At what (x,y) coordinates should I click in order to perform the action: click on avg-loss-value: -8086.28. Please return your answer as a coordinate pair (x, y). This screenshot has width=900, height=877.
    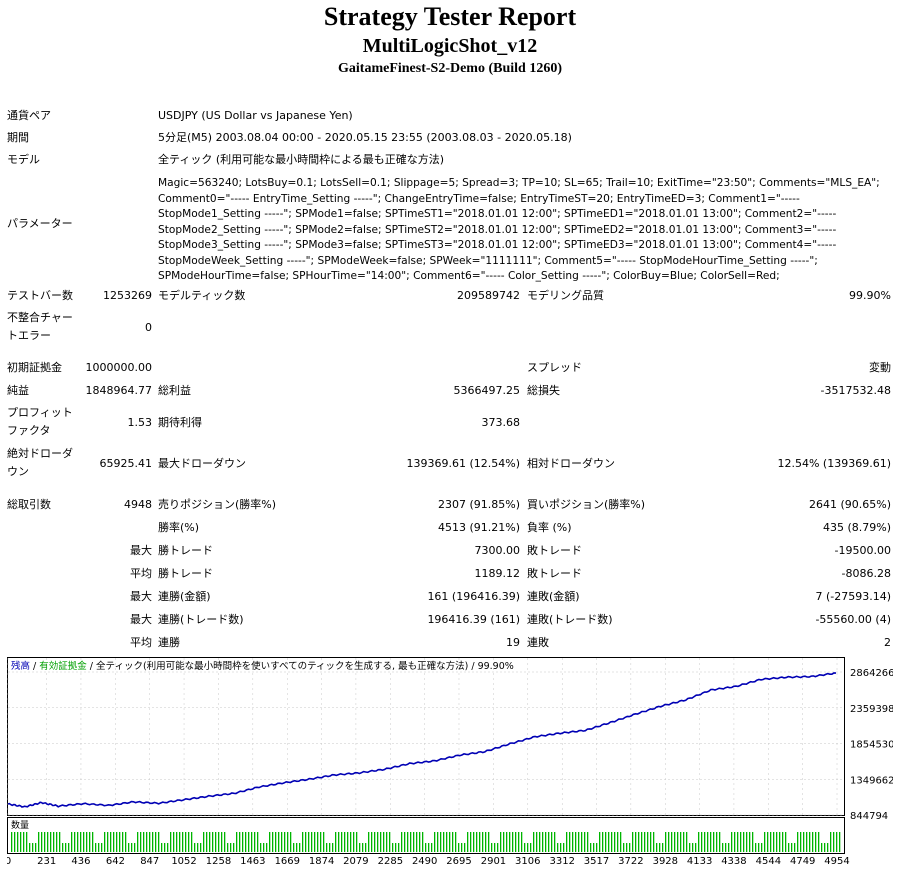
    Looking at the image, I should click on (866, 573).